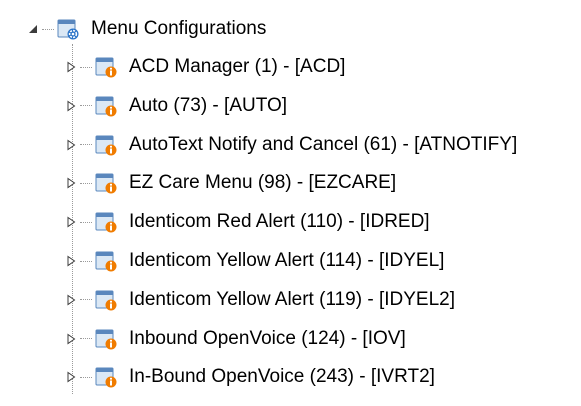  What do you see at coordinates (33, 29) in the screenshot?
I see `expanded-arrow-icon` at bounding box center [33, 29].